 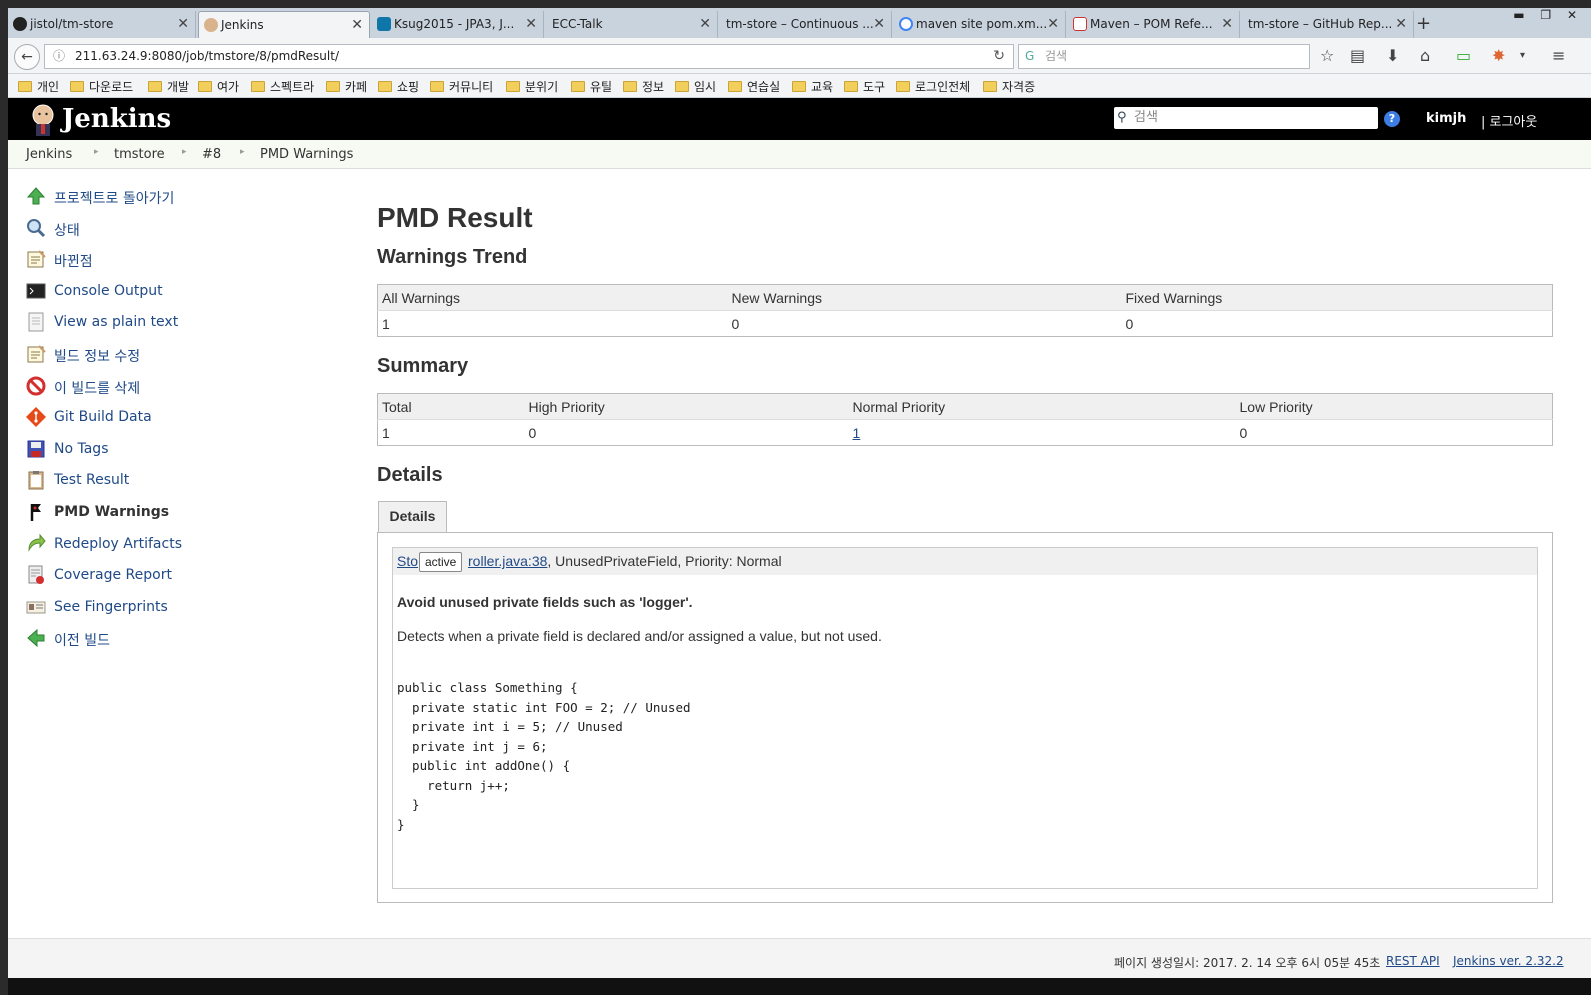 What do you see at coordinates (1327, 55) in the screenshot?
I see `star-icon: ☆` at bounding box center [1327, 55].